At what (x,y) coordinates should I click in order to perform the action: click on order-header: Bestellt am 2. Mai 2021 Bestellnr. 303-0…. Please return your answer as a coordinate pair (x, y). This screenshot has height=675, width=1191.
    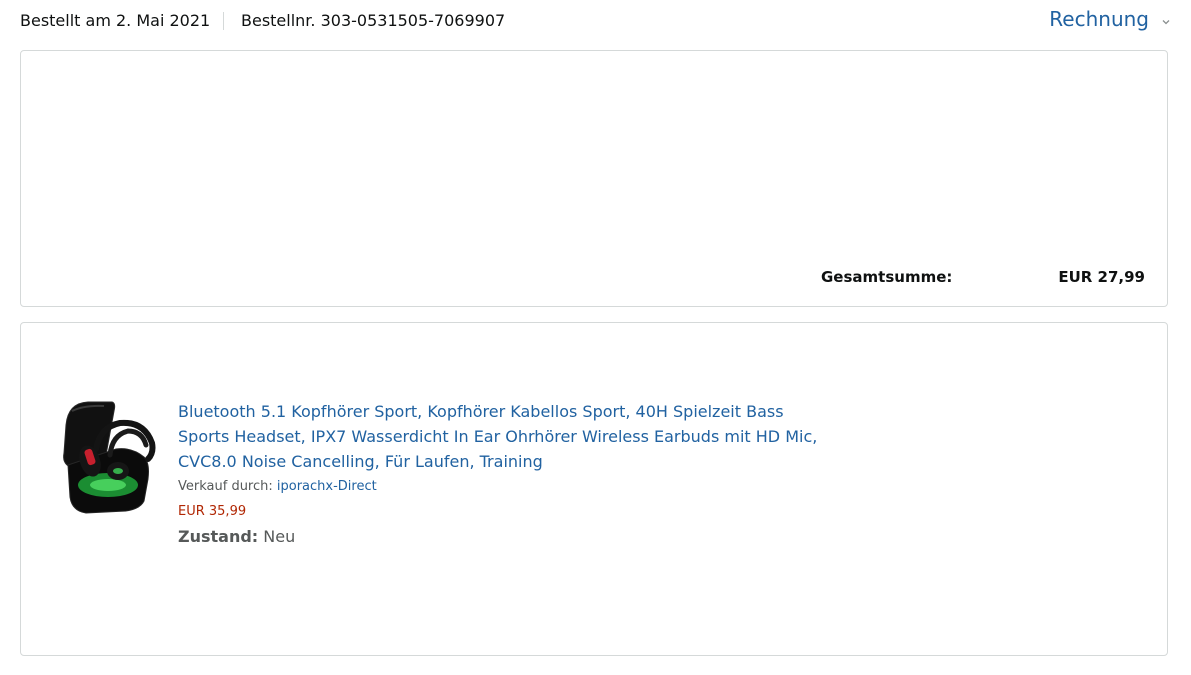
    Looking at the image, I should click on (595, 22).